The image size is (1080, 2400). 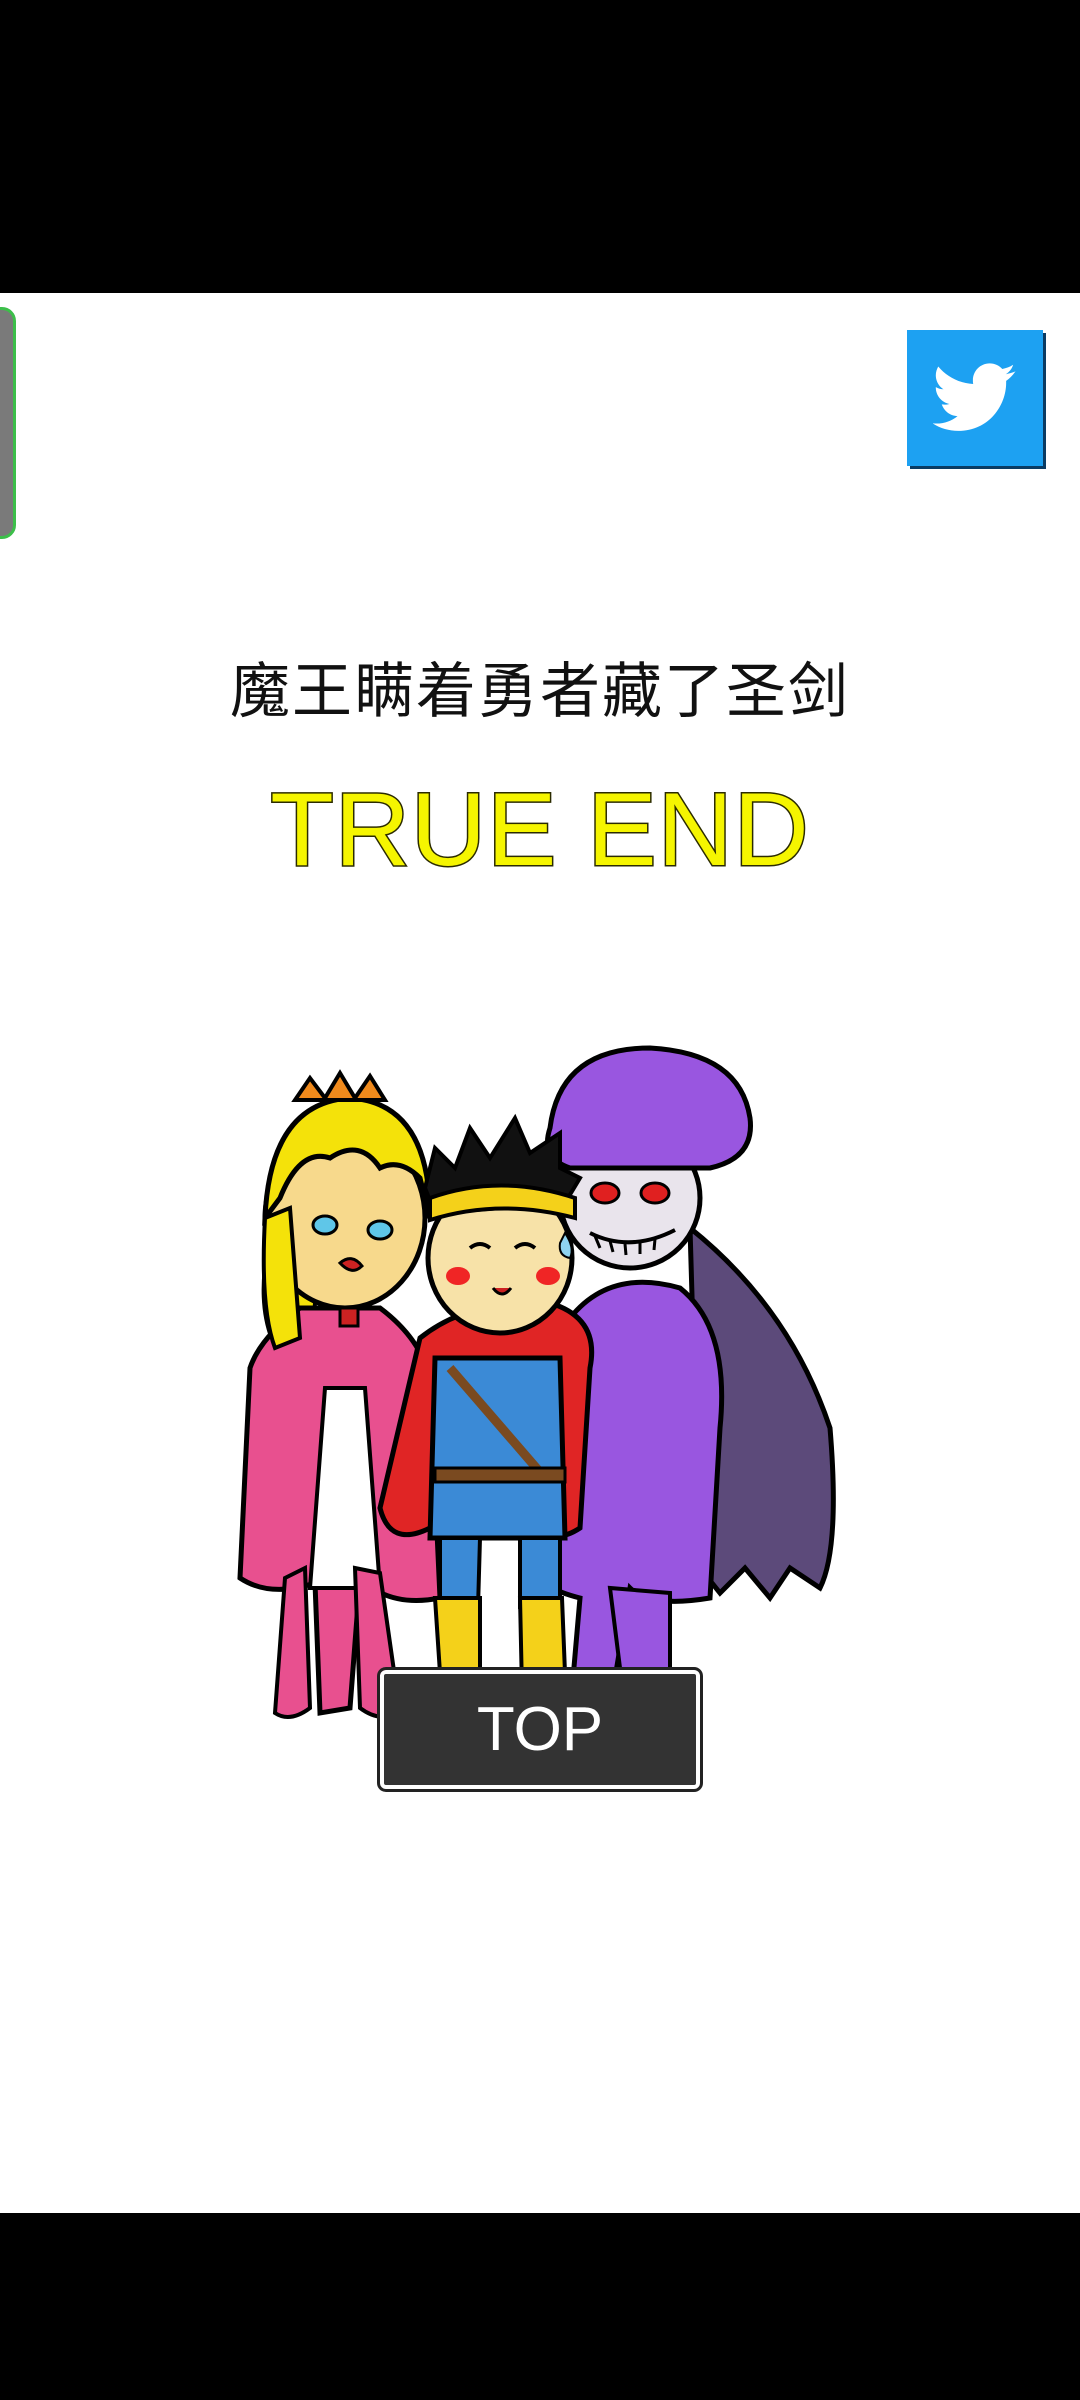 I want to click on top-system-bar, so click(x=540, y=146).